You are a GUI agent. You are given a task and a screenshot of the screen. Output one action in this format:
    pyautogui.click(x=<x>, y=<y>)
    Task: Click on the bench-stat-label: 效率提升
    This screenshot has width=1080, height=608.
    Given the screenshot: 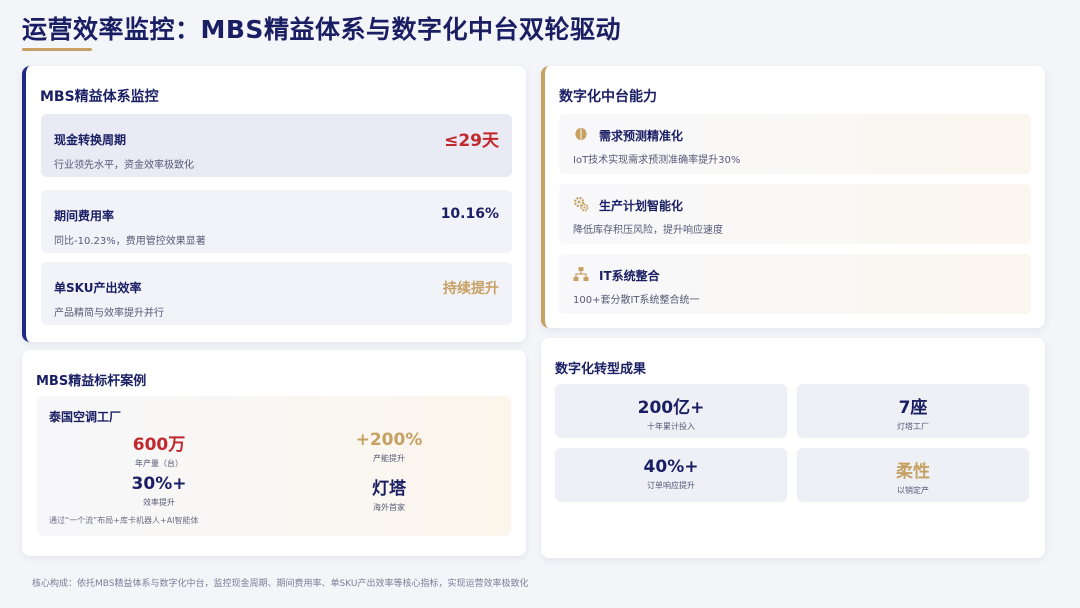 What is the action you would take?
    pyautogui.click(x=159, y=502)
    